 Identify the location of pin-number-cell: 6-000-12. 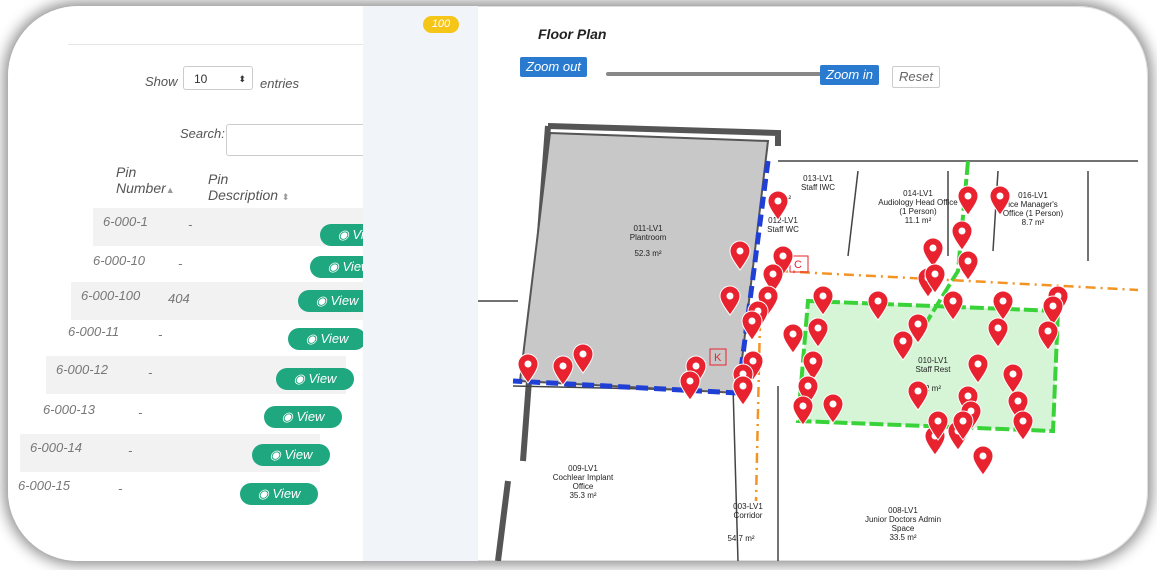
(82, 369).